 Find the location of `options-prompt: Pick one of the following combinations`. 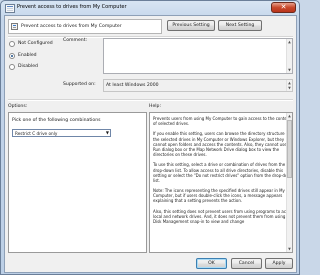

options-prompt: Pick one of the following combinations is located at coordinates (56, 120).